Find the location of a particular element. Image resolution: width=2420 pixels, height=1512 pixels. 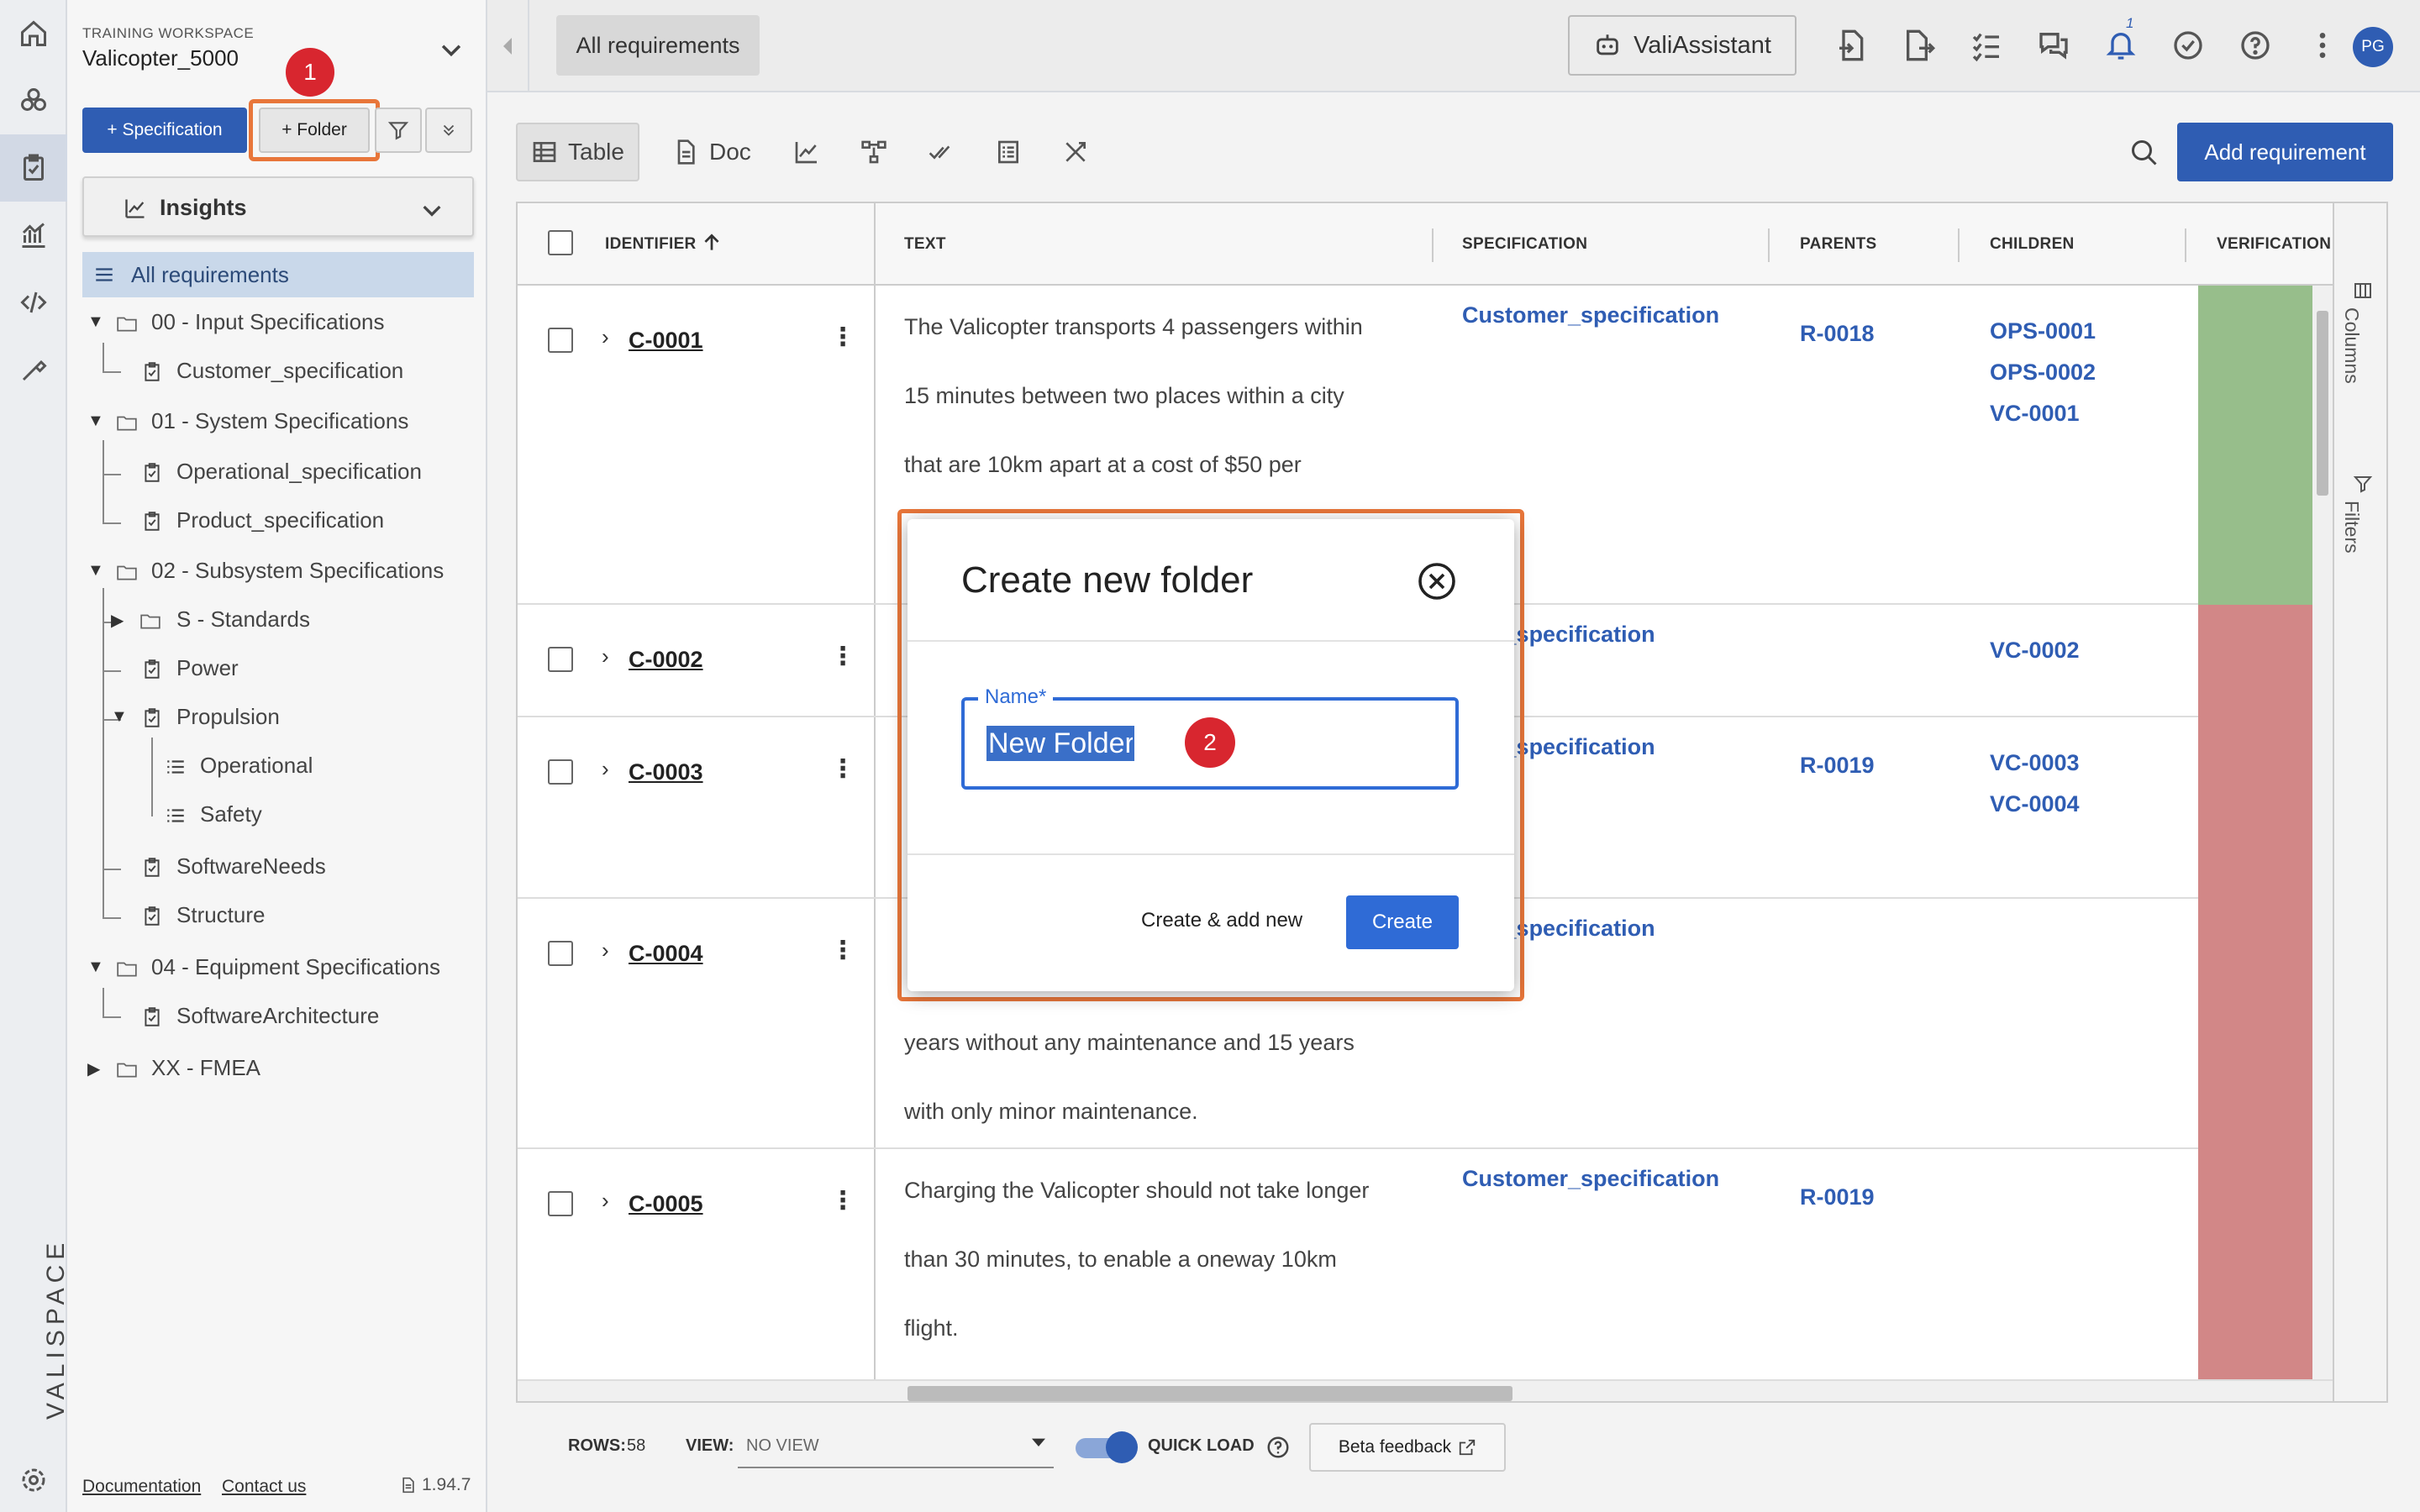

column-header-children: CHILDREN is located at coordinates (2033, 244).